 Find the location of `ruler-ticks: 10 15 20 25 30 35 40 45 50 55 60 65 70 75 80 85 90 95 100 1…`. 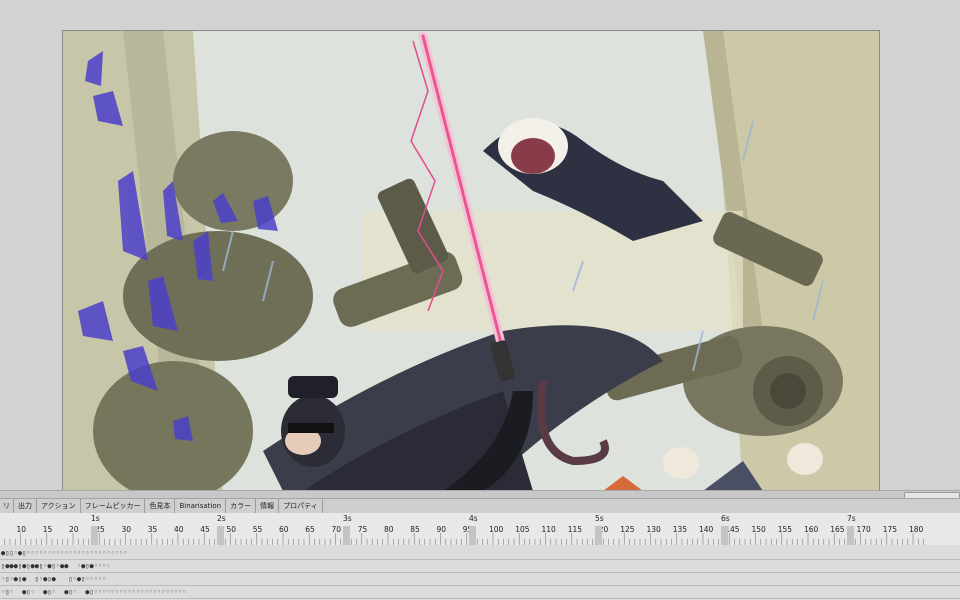

ruler-ticks: 10 15 20 25 30 35 40 45 50 55 60 65 70 75 80 85 90 95 100 1… is located at coordinates (464, 529).